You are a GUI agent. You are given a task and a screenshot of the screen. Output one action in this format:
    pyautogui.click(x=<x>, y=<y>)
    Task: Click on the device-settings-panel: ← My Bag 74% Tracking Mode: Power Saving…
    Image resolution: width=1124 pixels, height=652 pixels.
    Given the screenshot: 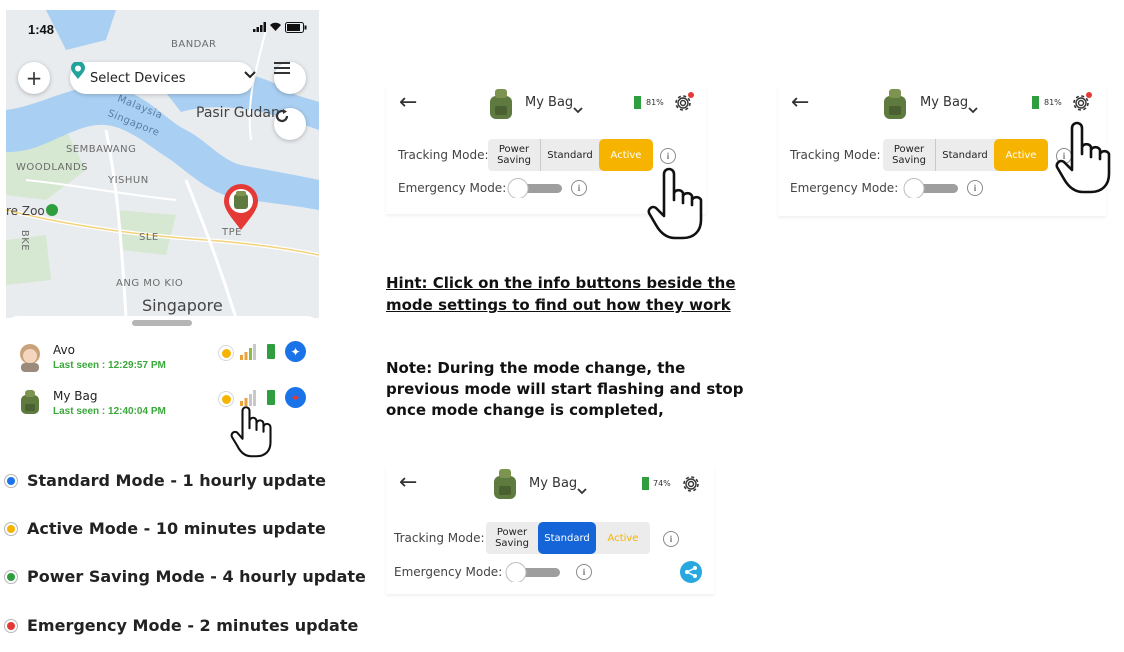 What is the action you would take?
    pyautogui.click(x=550, y=530)
    